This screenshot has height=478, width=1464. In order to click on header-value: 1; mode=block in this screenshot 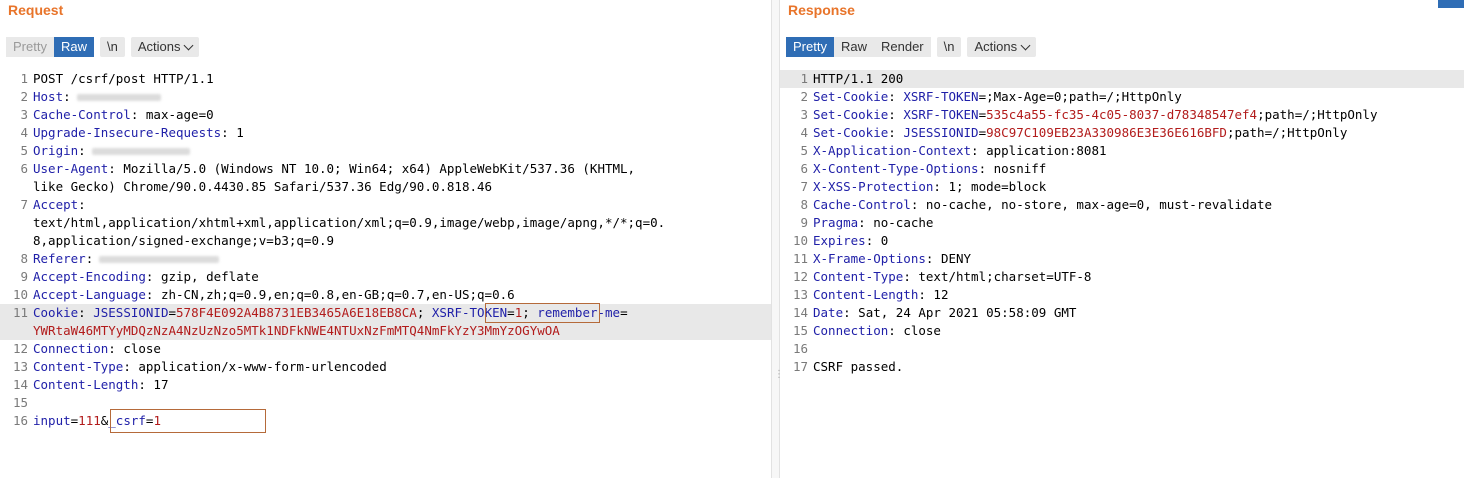, I will do `click(993, 186)`.